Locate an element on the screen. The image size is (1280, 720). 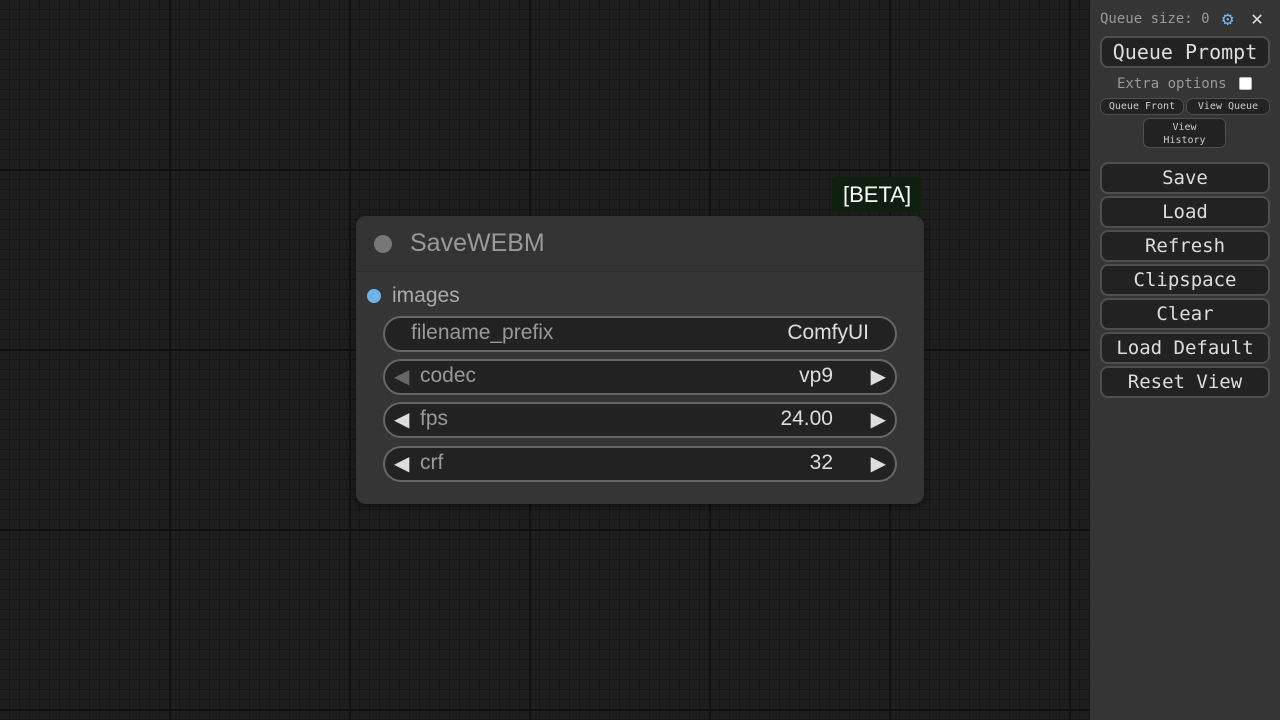
images-input-label: images is located at coordinates (426, 295).